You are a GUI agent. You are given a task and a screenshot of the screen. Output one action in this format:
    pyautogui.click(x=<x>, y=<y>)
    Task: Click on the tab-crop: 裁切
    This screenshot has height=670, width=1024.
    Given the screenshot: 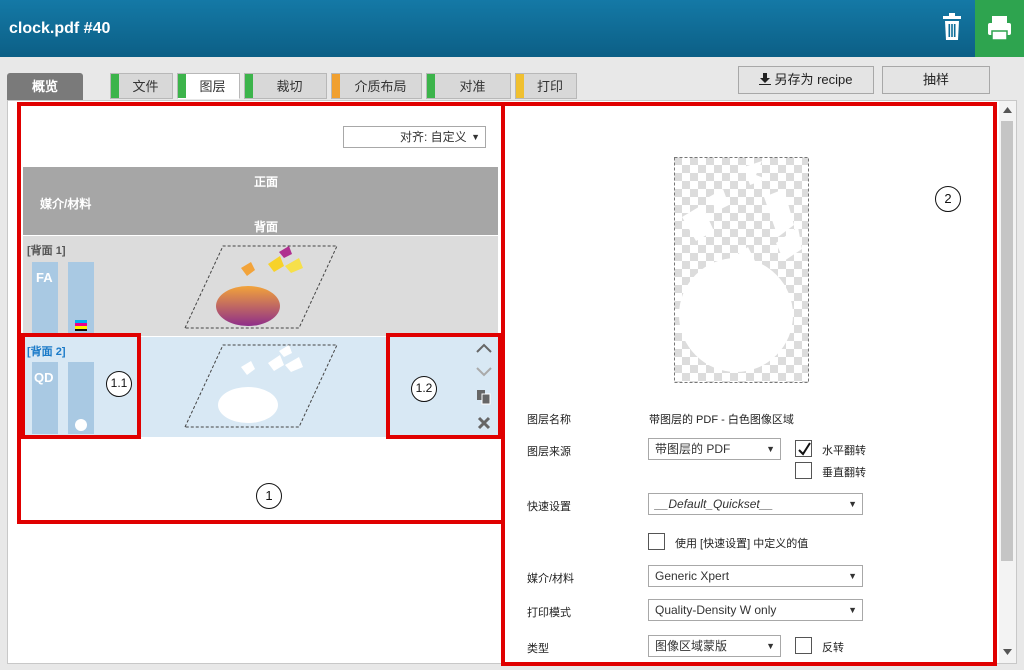 What is the action you would take?
    pyautogui.click(x=285, y=86)
    